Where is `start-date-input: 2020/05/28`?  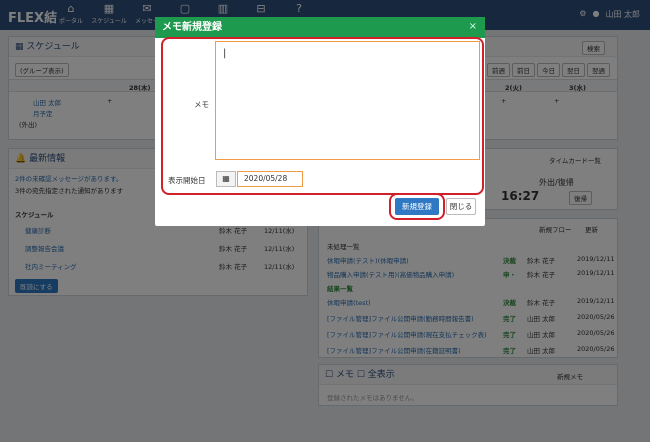 start-date-input: 2020/05/28 is located at coordinates (270, 179).